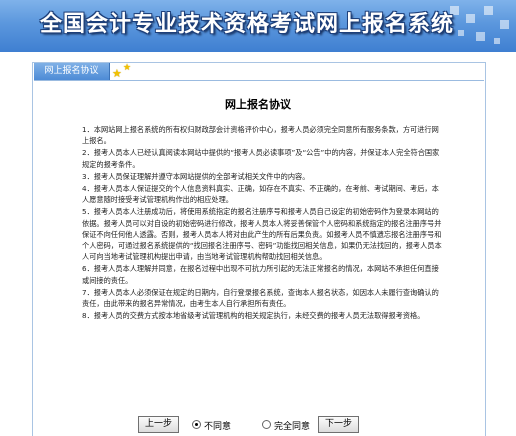  I want to click on system-title: 全国会计专业技术资格考试网上报名系统, so click(247, 24).